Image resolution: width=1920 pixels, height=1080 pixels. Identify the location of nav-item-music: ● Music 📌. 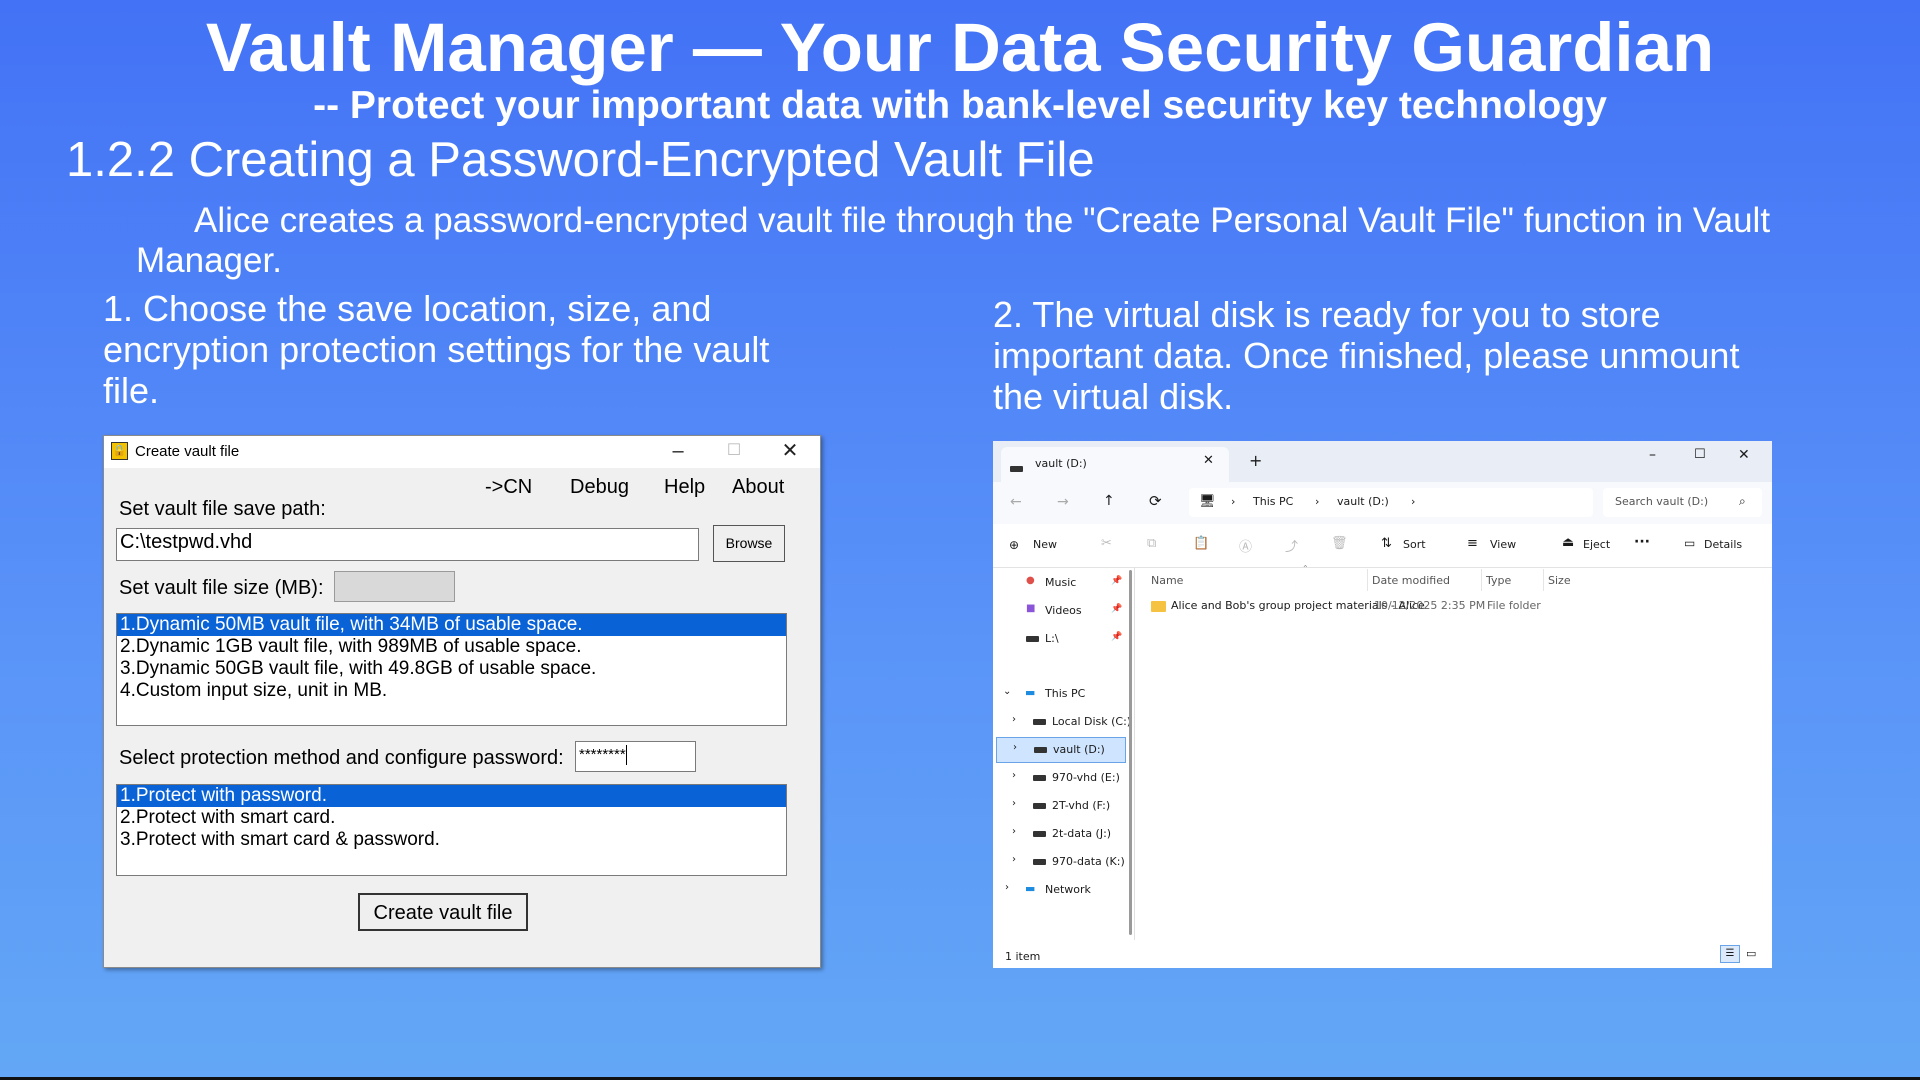
(1060, 583).